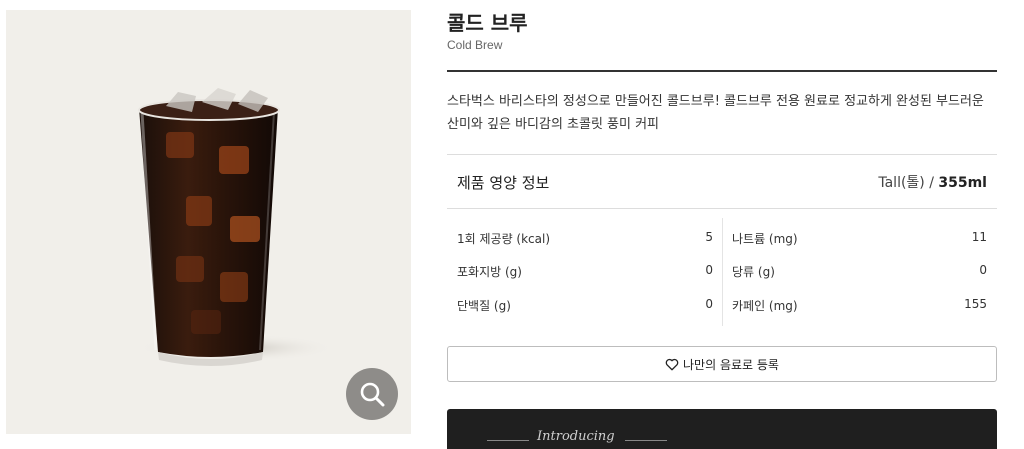  I want to click on nutrition-row: 포화지방 (g) 0 당류 (g) 0, so click(722, 271).